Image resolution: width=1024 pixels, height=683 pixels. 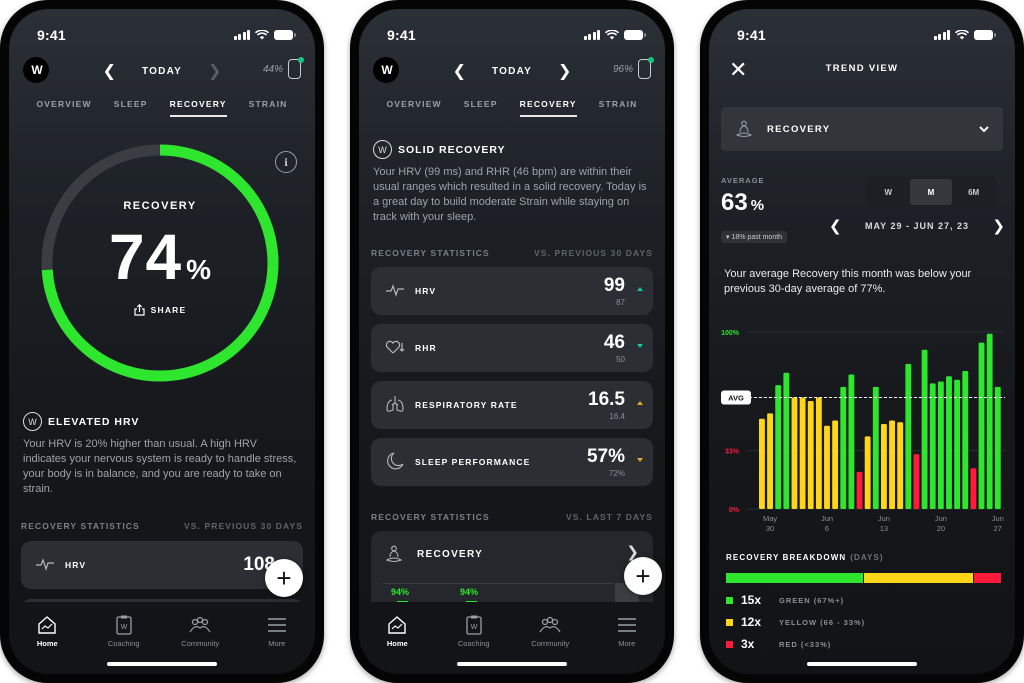 What do you see at coordinates (728, 237) in the screenshot?
I see `triangle-down-icon: ▾` at bounding box center [728, 237].